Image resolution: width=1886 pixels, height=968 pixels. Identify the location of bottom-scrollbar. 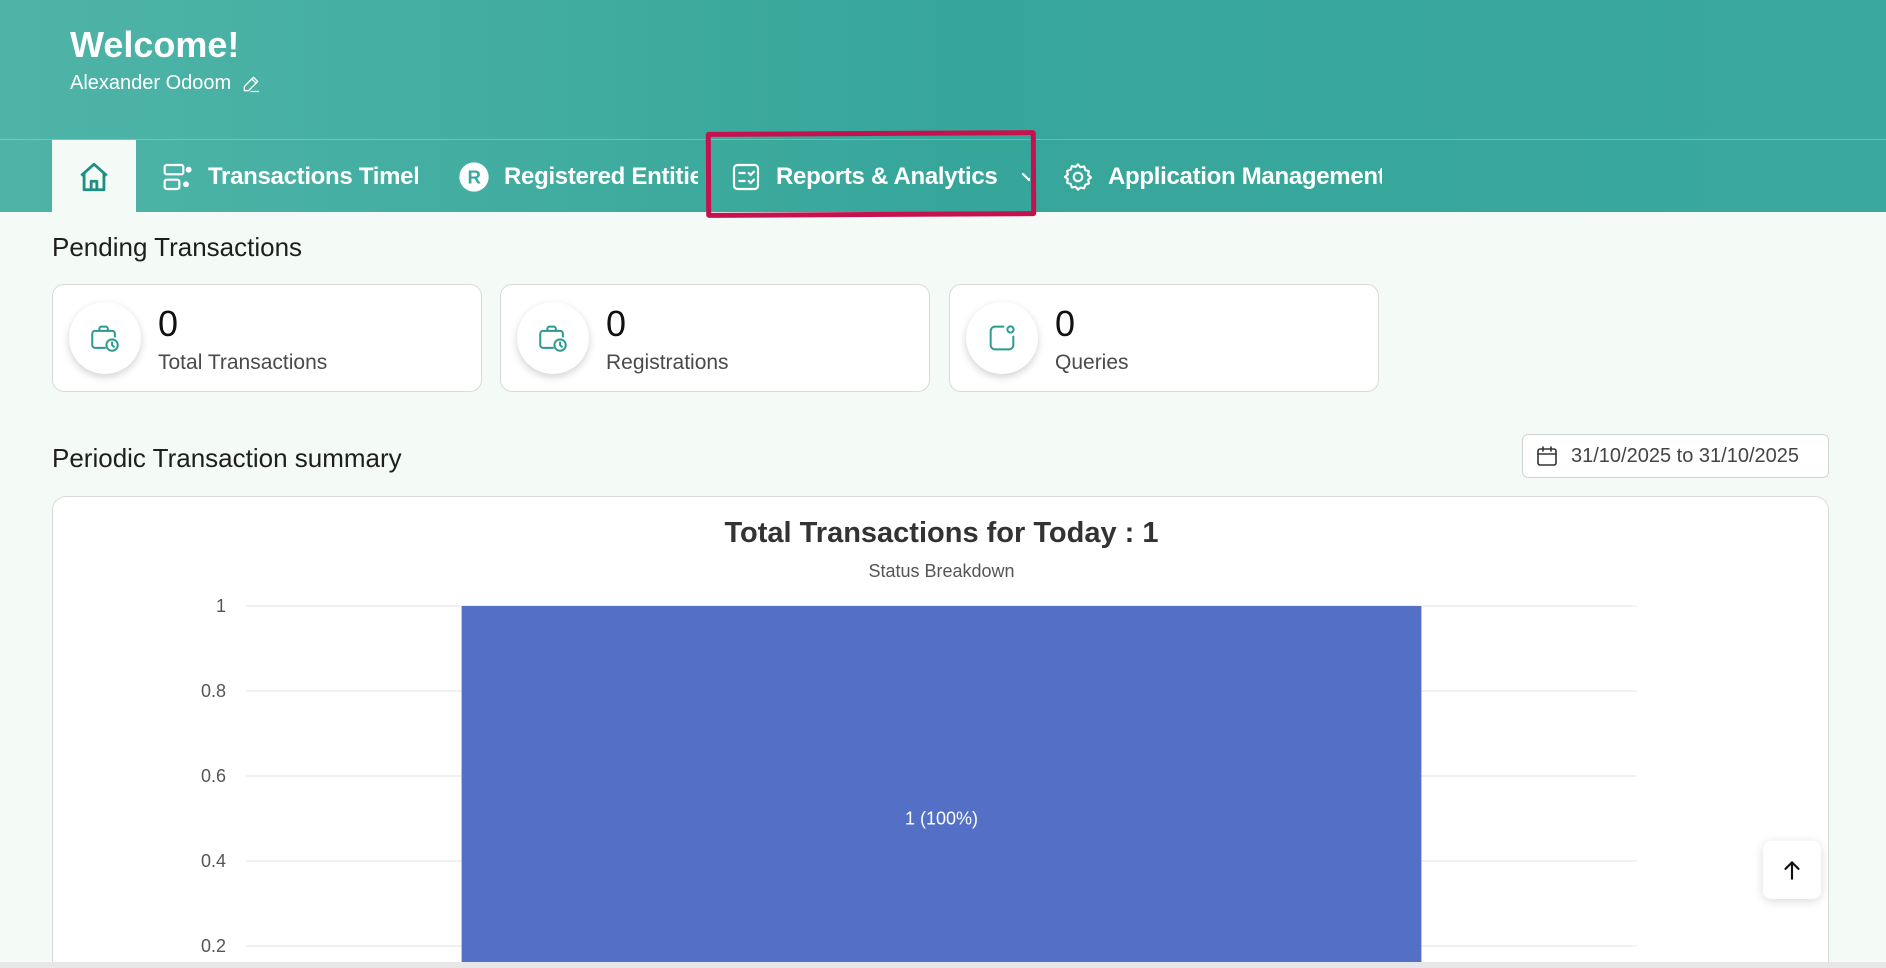
(943, 965).